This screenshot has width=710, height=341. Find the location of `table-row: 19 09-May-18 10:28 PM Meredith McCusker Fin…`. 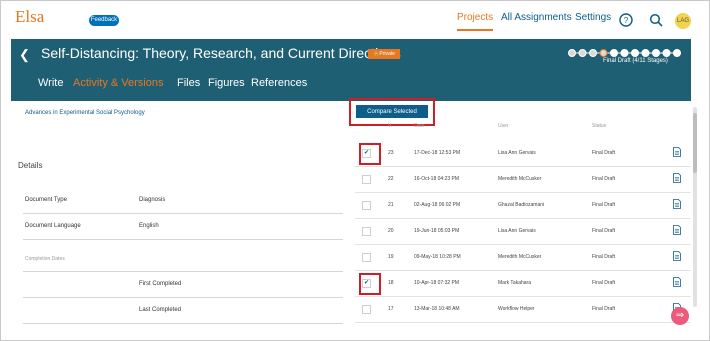

table-row: 19 09-May-18 10:28 PM Meredith McCusker Fin… is located at coordinates (523, 257).